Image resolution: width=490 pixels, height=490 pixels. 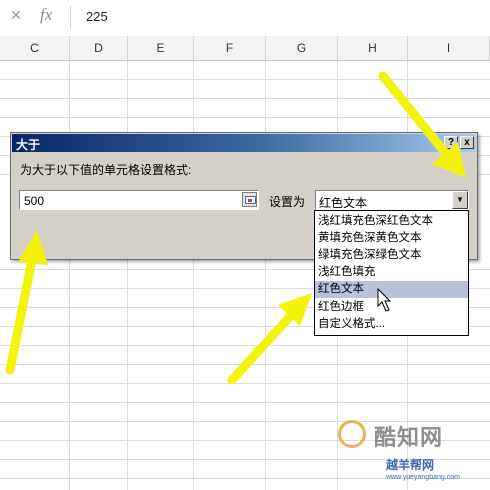 I want to click on watermark-site-name: 越羊帮网, so click(x=410, y=465).